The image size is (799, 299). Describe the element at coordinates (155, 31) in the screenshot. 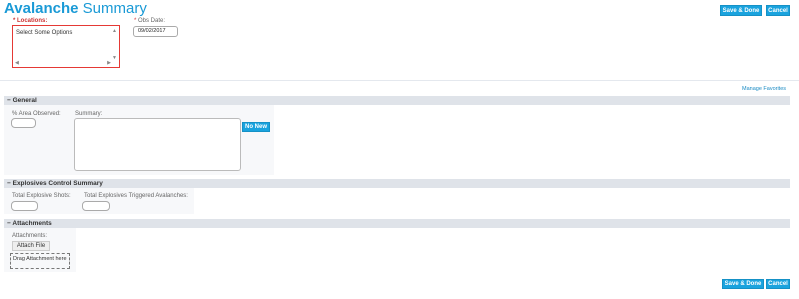

I see `obs-date-field: 09/02/2017` at that location.